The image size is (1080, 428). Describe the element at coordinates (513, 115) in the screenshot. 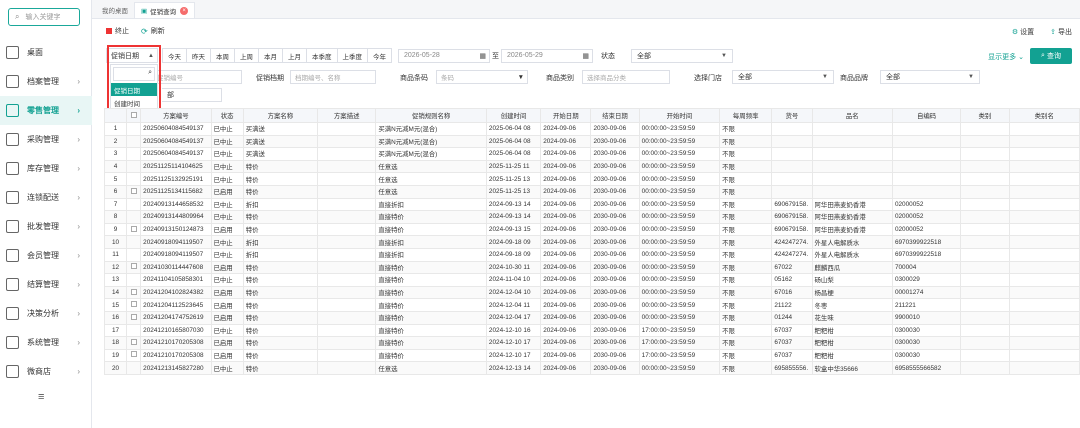

I see `column-header: 创建时间` at that location.